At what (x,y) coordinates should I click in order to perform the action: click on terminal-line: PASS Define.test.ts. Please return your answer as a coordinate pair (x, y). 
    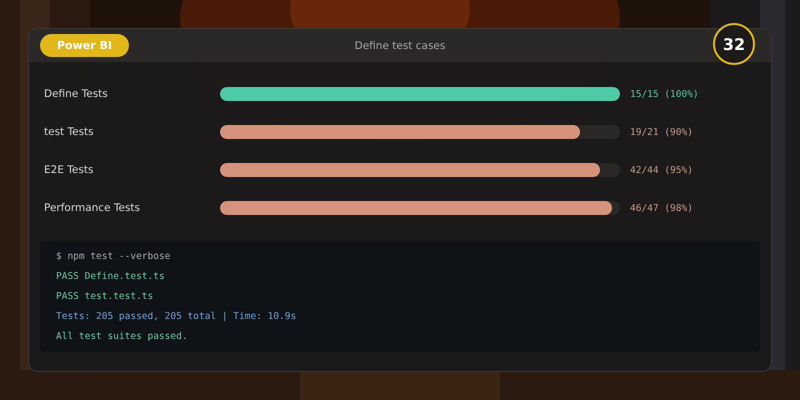
    Looking at the image, I should click on (111, 276).